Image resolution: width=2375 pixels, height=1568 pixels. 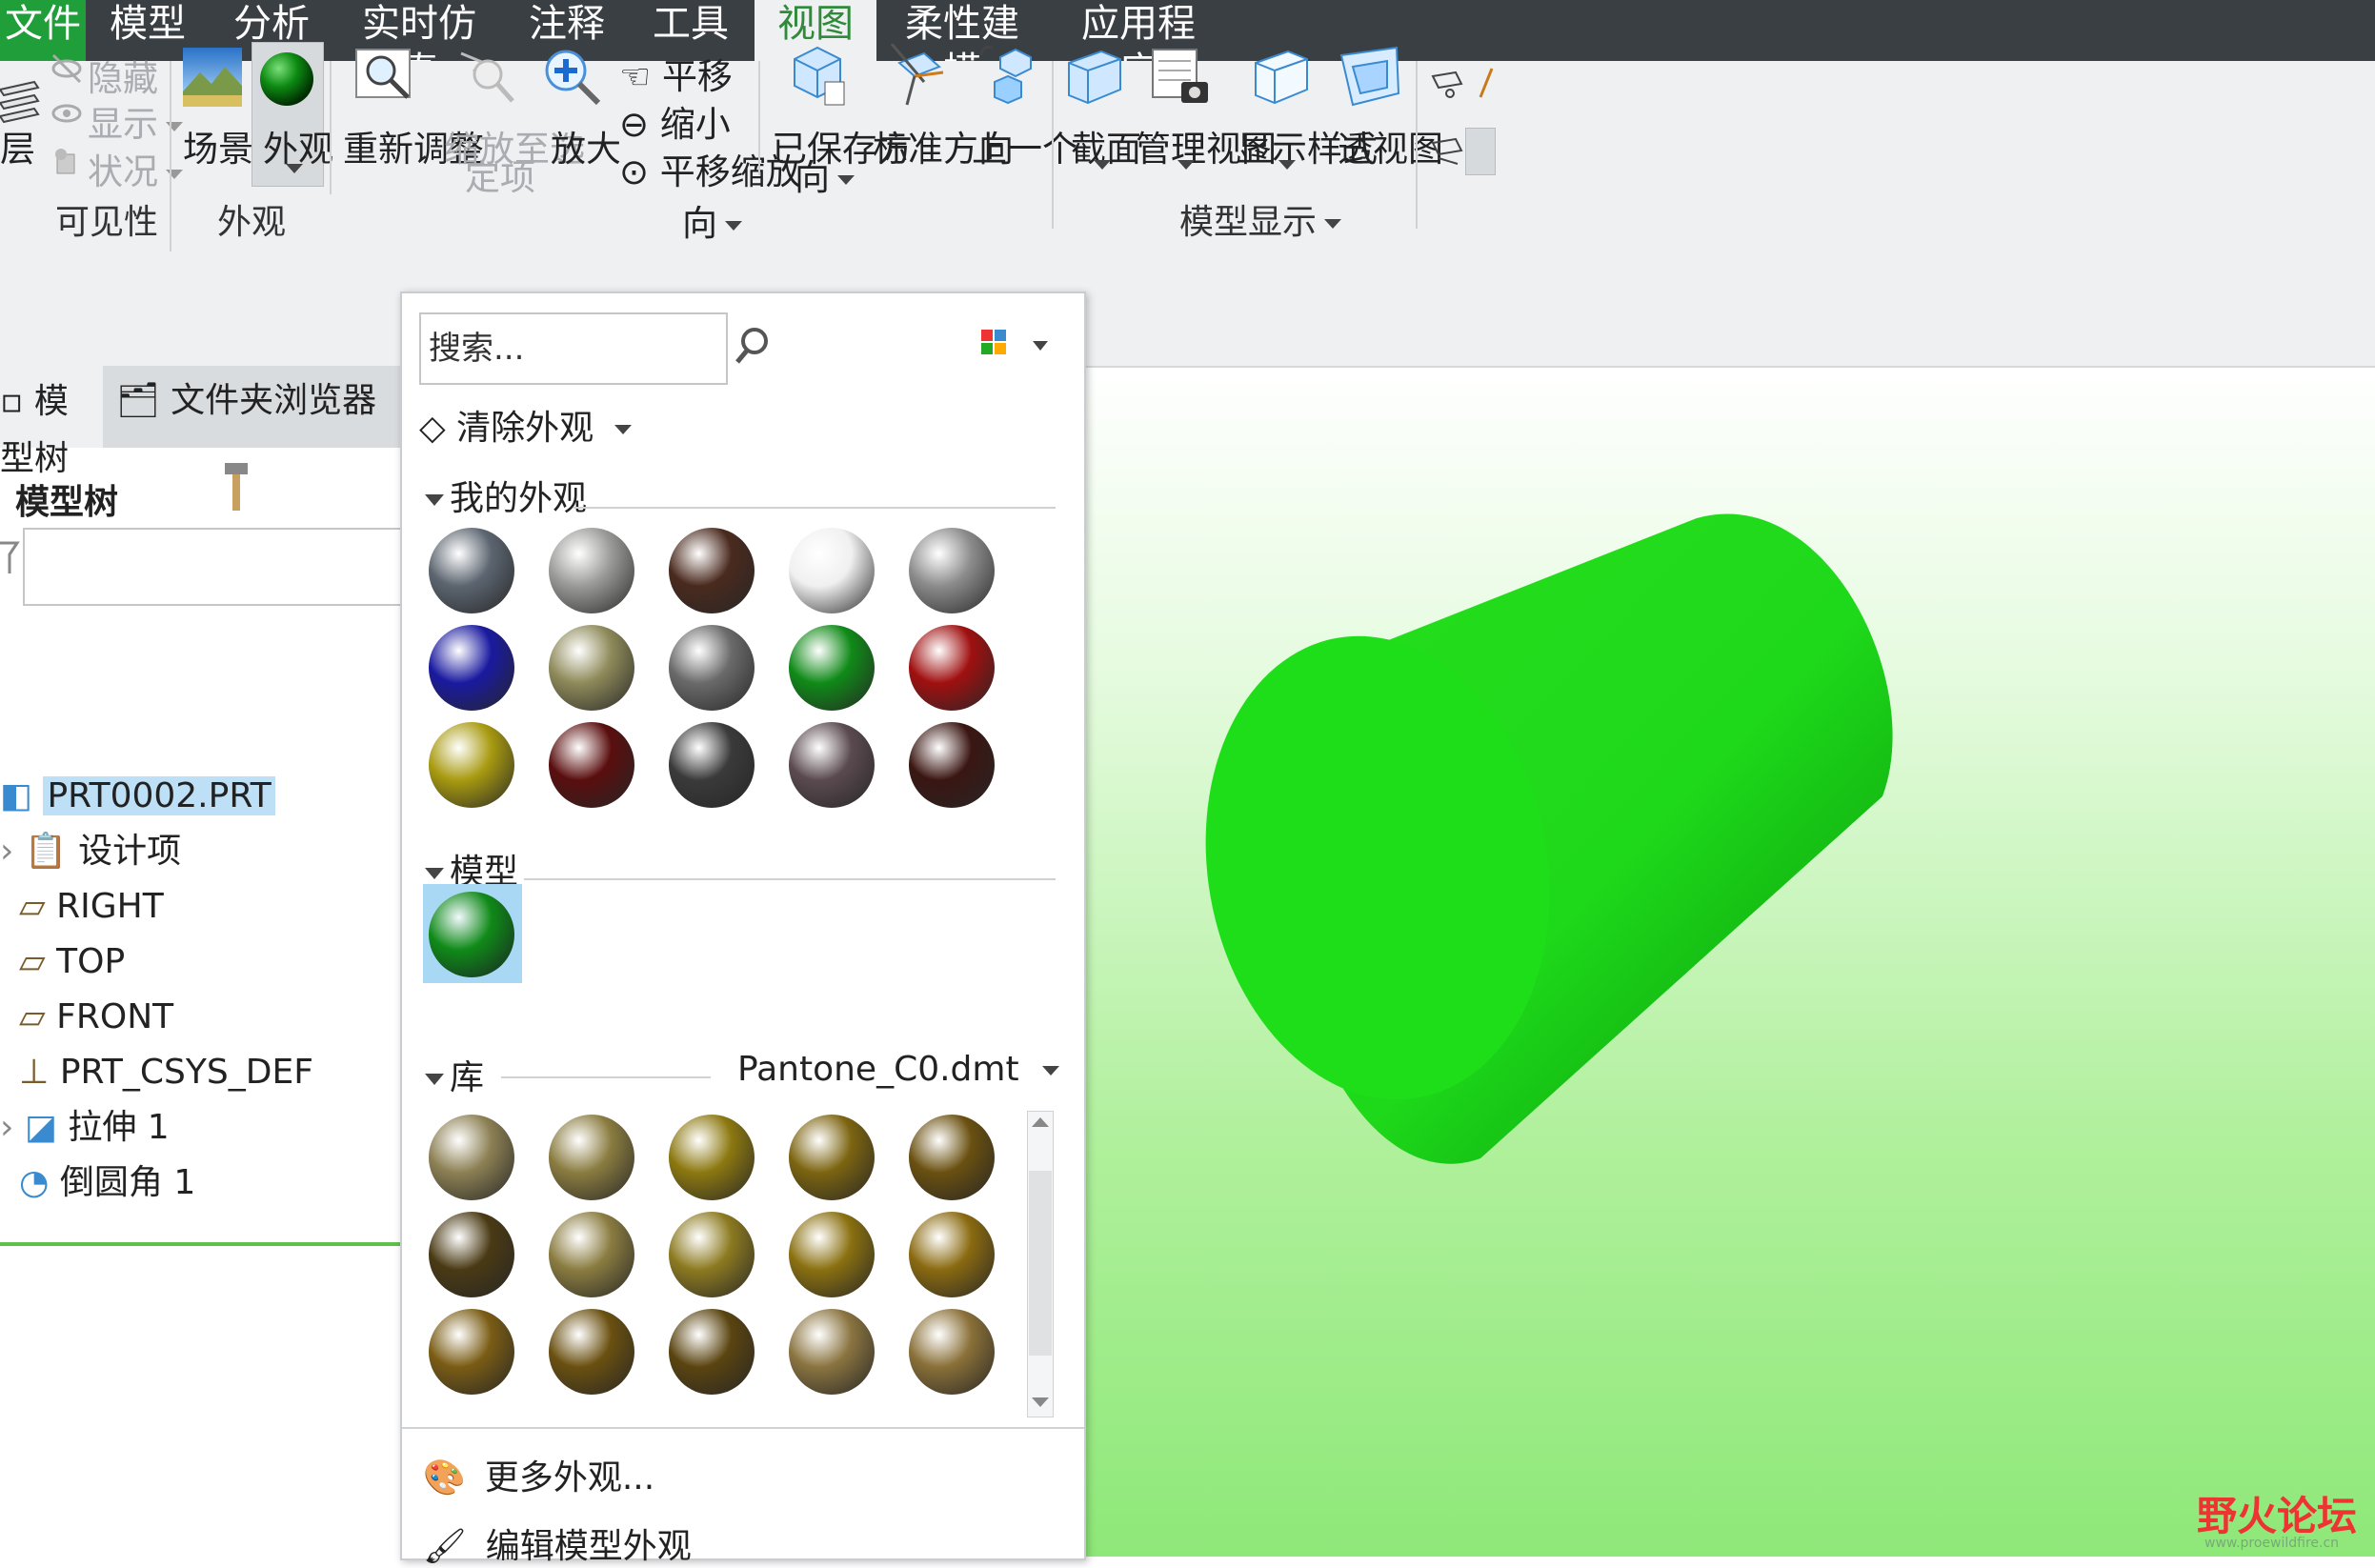 What do you see at coordinates (166, 1072) in the screenshot?
I see `tree-item-csys: ⊥ PRT_CSYS_DEF` at bounding box center [166, 1072].